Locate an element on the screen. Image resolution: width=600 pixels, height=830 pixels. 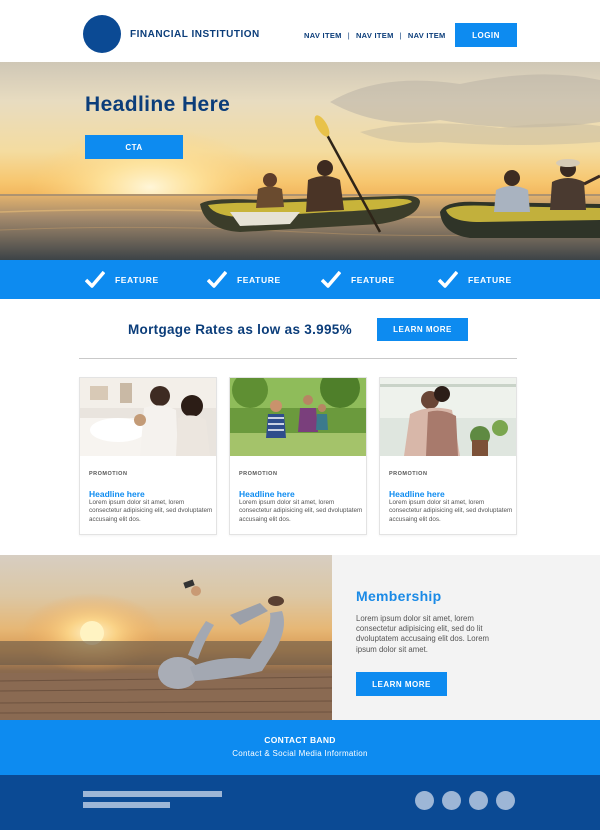
contact-subtitle: Contact & Social Media Information is located at coordinates (300, 753).